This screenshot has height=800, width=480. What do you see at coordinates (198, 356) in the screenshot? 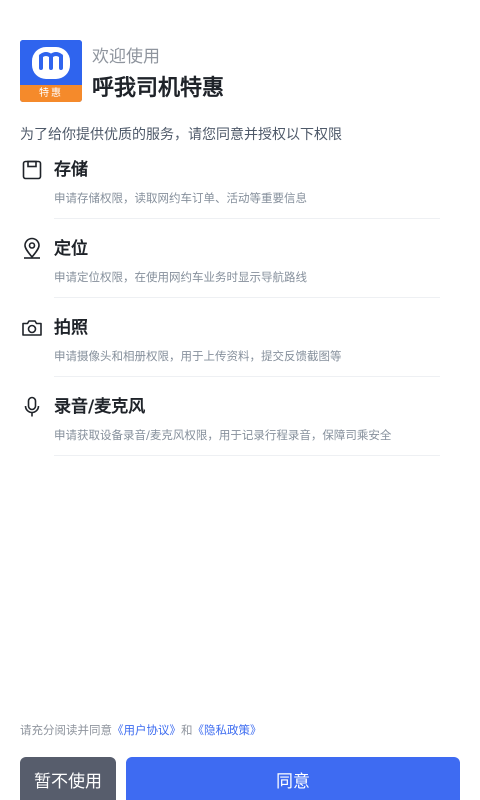
I see `permission-desc: 申请摄像头和相册权限，用于上传资料，提交反馈截图等` at bounding box center [198, 356].